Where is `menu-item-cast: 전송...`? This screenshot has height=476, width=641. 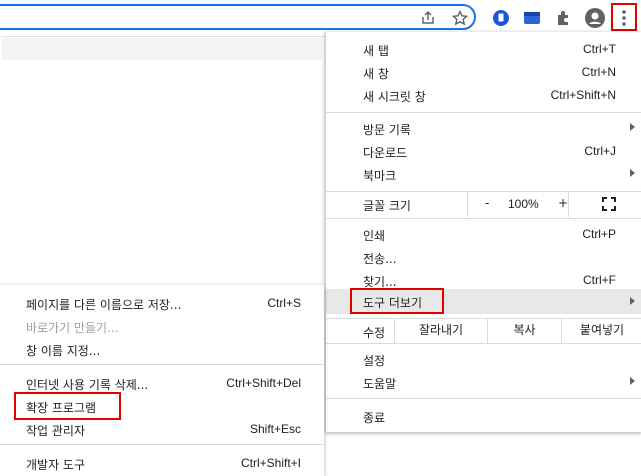 menu-item-cast: 전송... is located at coordinates (483, 257).